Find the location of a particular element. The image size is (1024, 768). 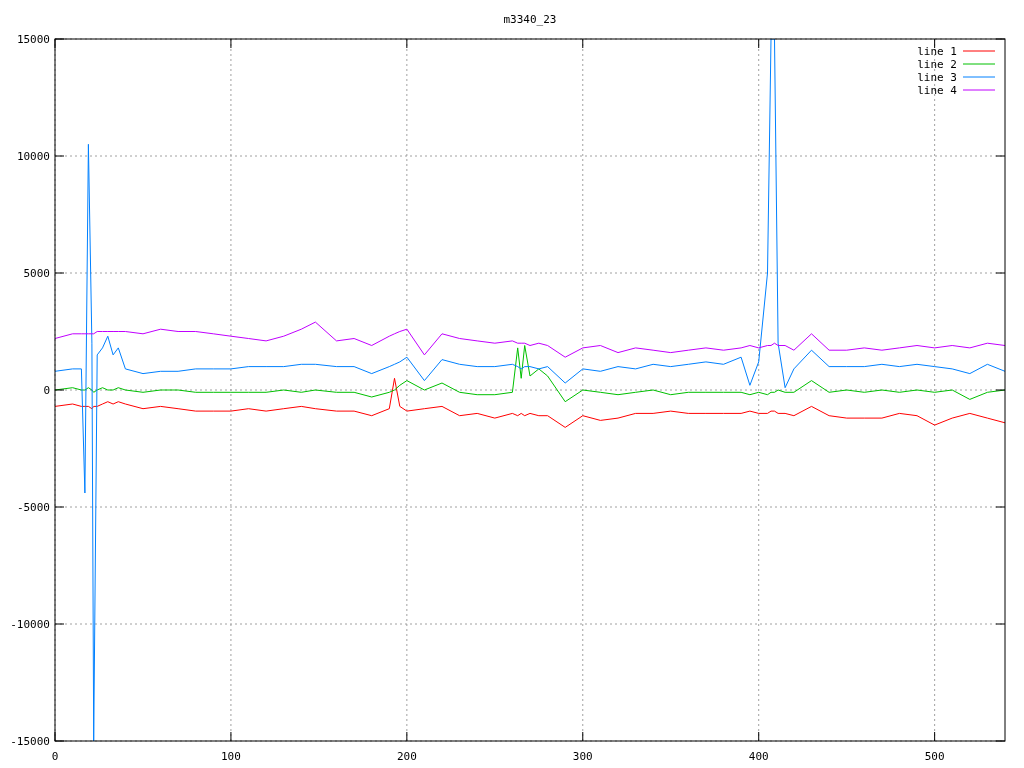

x-tick-label: 300 is located at coordinates (582, 756).